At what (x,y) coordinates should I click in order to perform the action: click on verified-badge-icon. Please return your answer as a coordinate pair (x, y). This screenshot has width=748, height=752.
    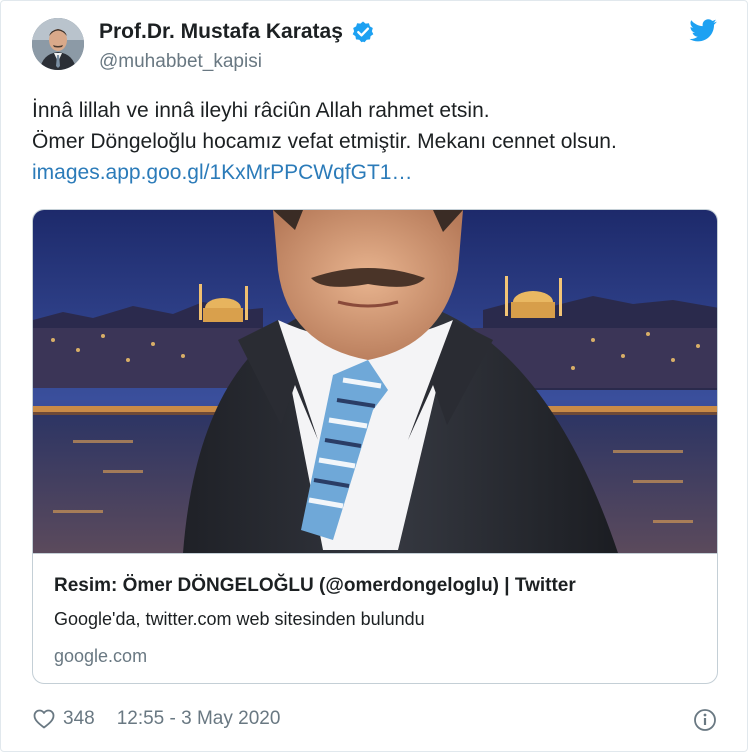
    Looking at the image, I should click on (363, 32).